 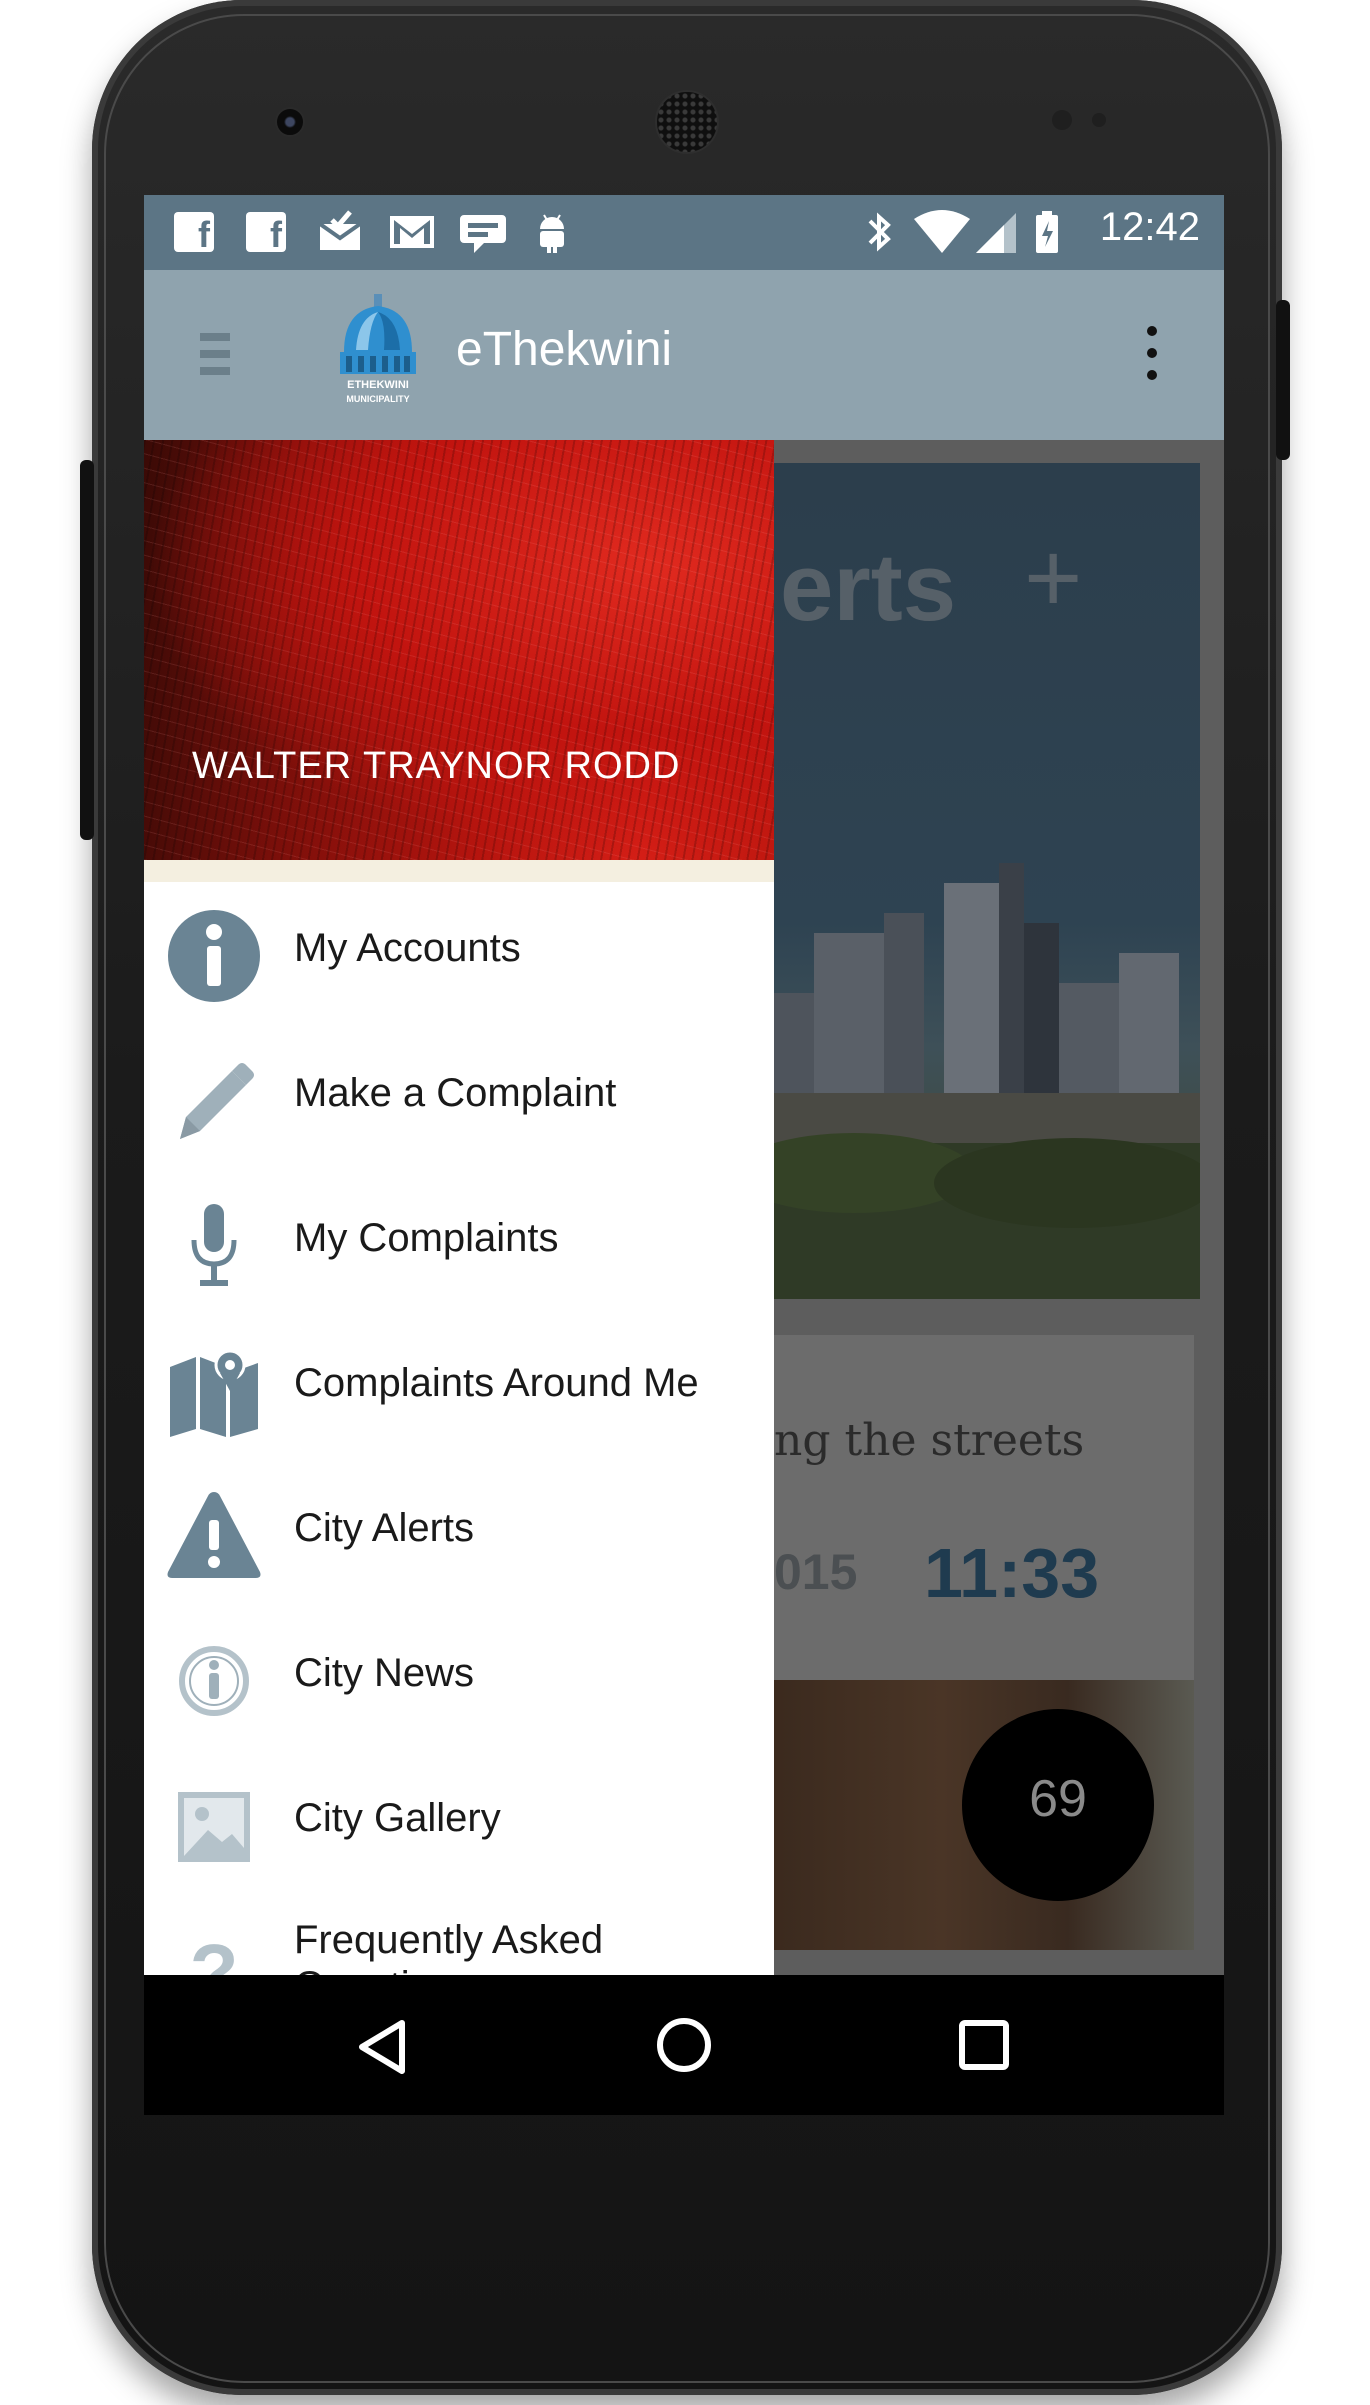 What do you see at coordinates (436, 766) in the screenshot?
I see `drawer-user-name: WALTER TRAYNOR RODD` at bounding box center [436, 766].